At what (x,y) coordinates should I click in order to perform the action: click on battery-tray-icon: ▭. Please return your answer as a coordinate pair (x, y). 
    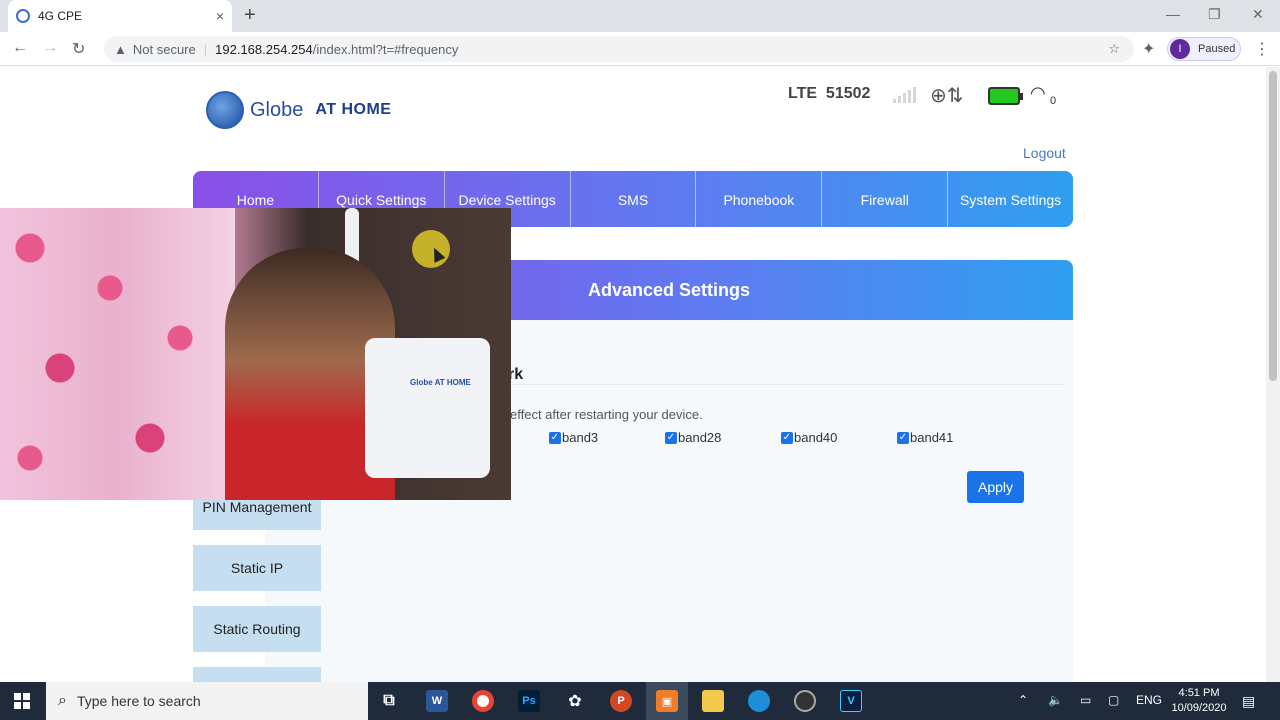
    Looking at the image, I should click on (1085, 700).